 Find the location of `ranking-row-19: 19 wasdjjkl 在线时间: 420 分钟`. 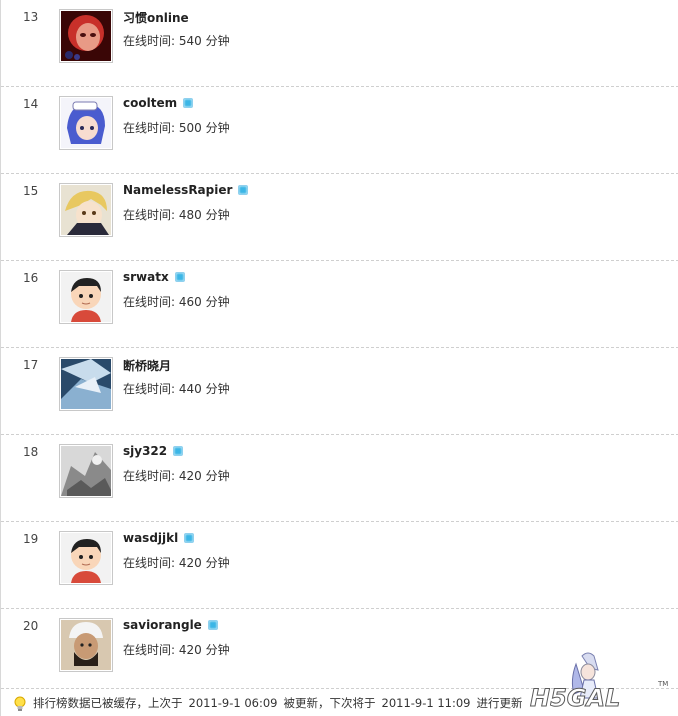

ranking-row-19: 19 wasdjjkl 在线时间: 420 分钟 is located at coordinates (339, 564).